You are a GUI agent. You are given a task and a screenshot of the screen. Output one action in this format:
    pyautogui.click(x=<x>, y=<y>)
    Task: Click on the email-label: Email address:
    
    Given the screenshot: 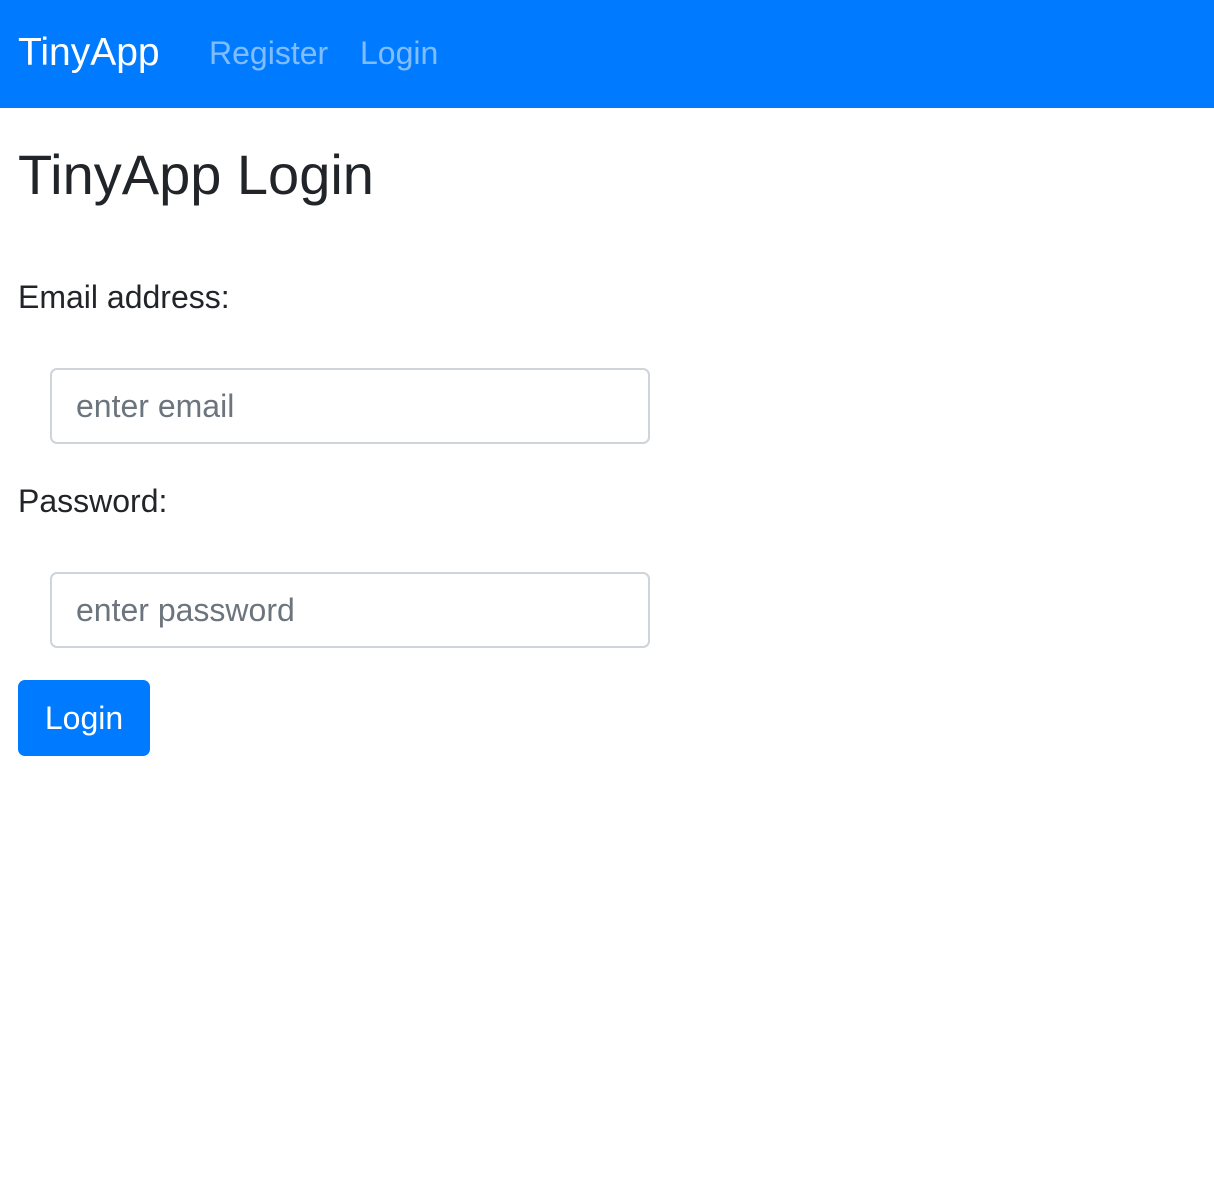 What is the action you would take?
    pyautogui.click(x=124, y=297)
    